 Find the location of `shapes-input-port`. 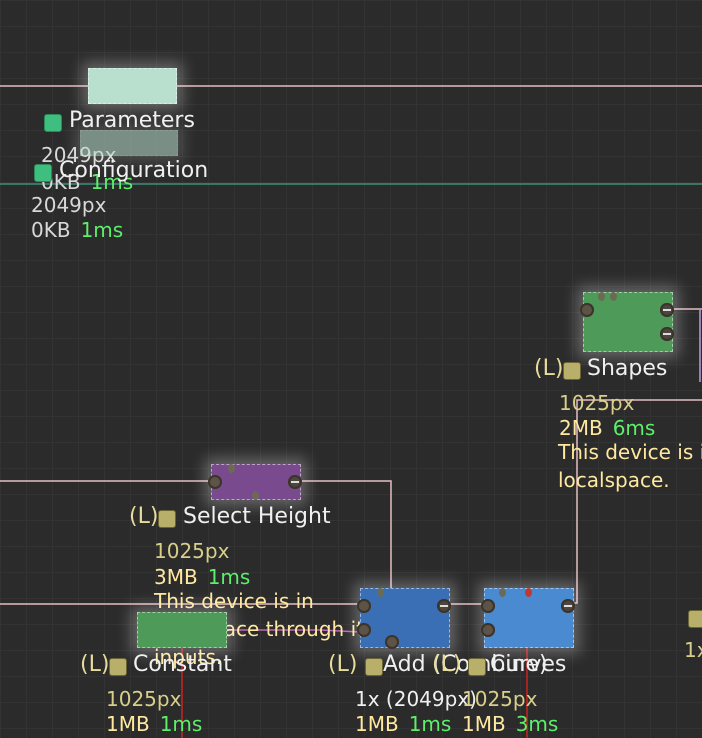

shapes-input-port is located at coordinates (587, 310).